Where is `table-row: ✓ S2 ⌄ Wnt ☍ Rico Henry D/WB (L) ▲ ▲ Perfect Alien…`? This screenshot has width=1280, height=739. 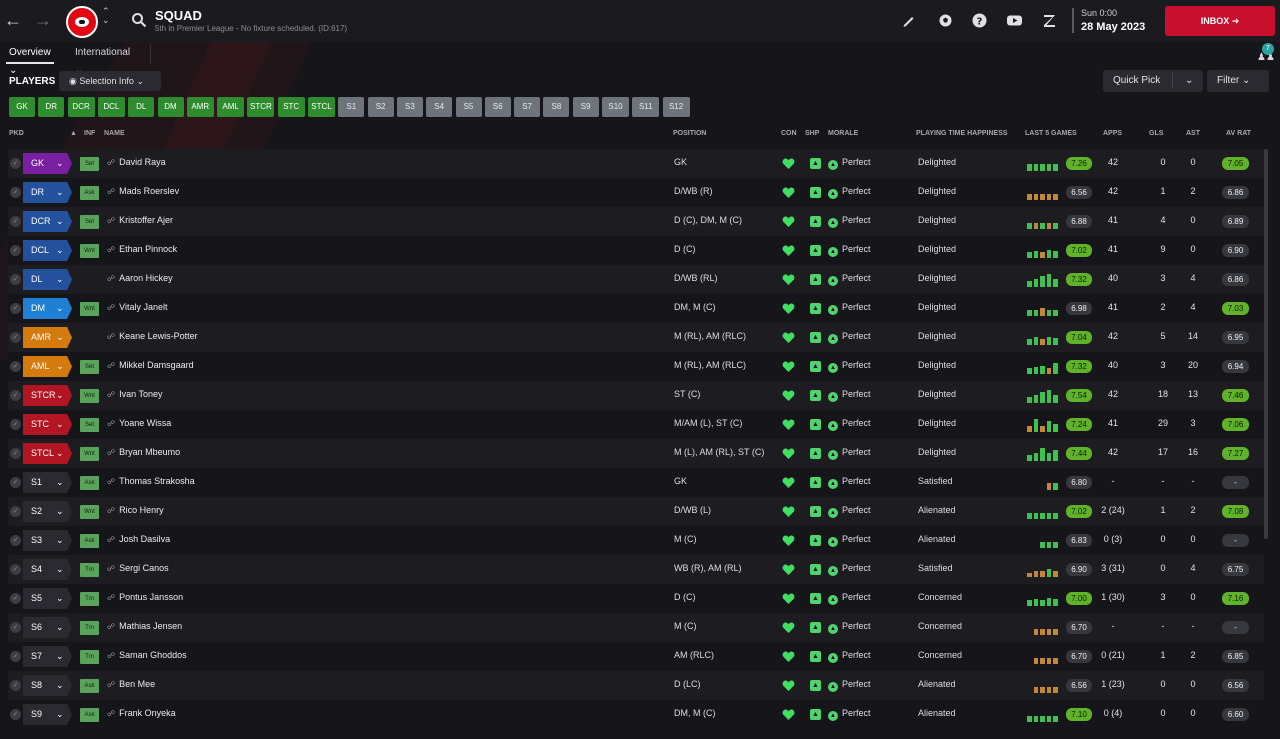
table-row: ✓ S2 ⌄ Wnt ☍ Rico Henry D/WB (L) ▲ ▲ Perfect Alien… is located at coordinates (636, 511).